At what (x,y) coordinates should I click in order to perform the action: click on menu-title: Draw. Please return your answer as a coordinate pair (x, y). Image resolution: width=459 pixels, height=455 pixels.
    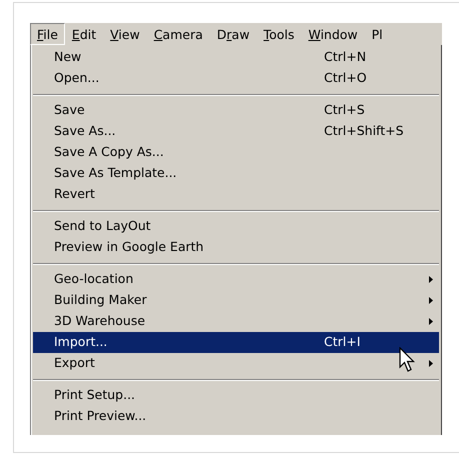
    Looking at the image, I should click on (233, 34).